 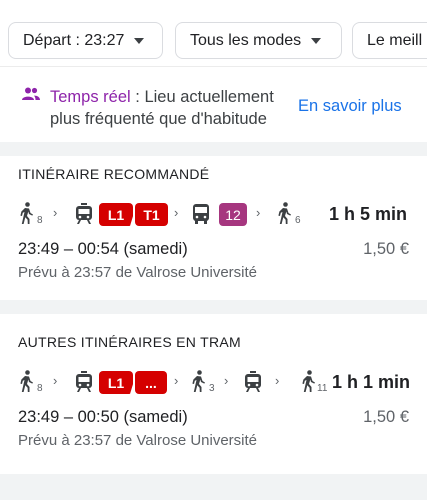 I want to click on route-duration: 1 h 1 min, so click(x=371, y=382).